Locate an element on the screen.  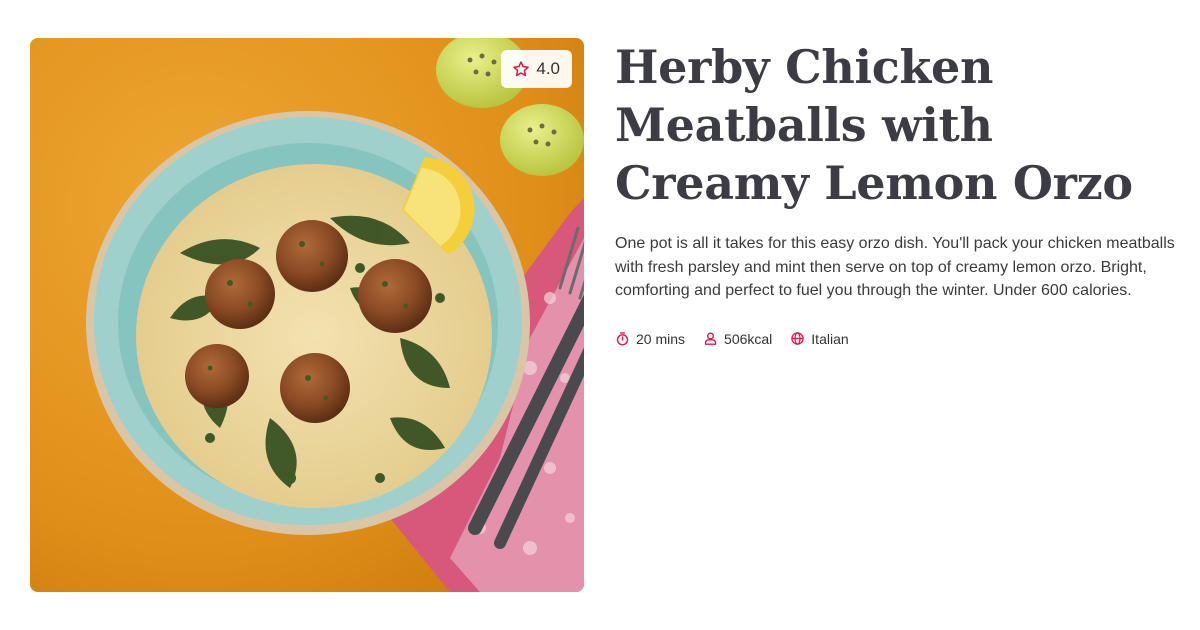
rating-value: 4.0 is located at coordinates (548, 68).